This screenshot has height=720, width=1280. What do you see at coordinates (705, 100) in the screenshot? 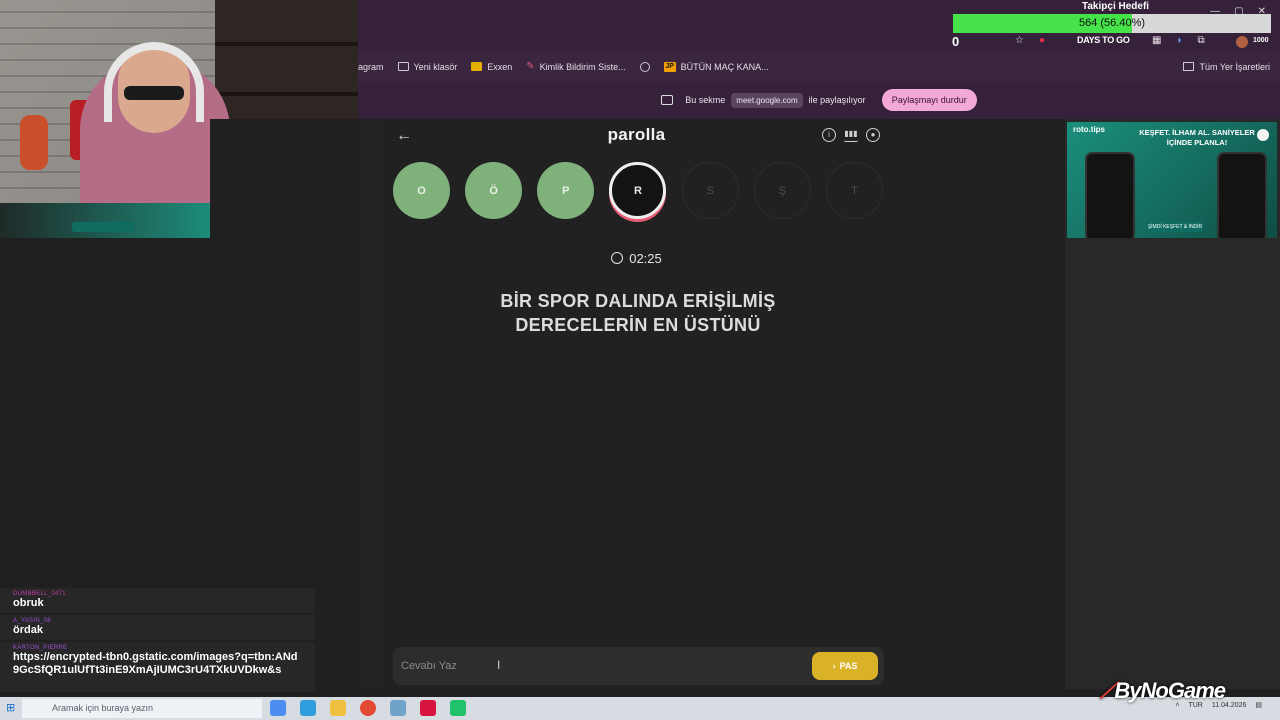
I see `share-prefix: Bu sekme` at bounding box center [705, 100].